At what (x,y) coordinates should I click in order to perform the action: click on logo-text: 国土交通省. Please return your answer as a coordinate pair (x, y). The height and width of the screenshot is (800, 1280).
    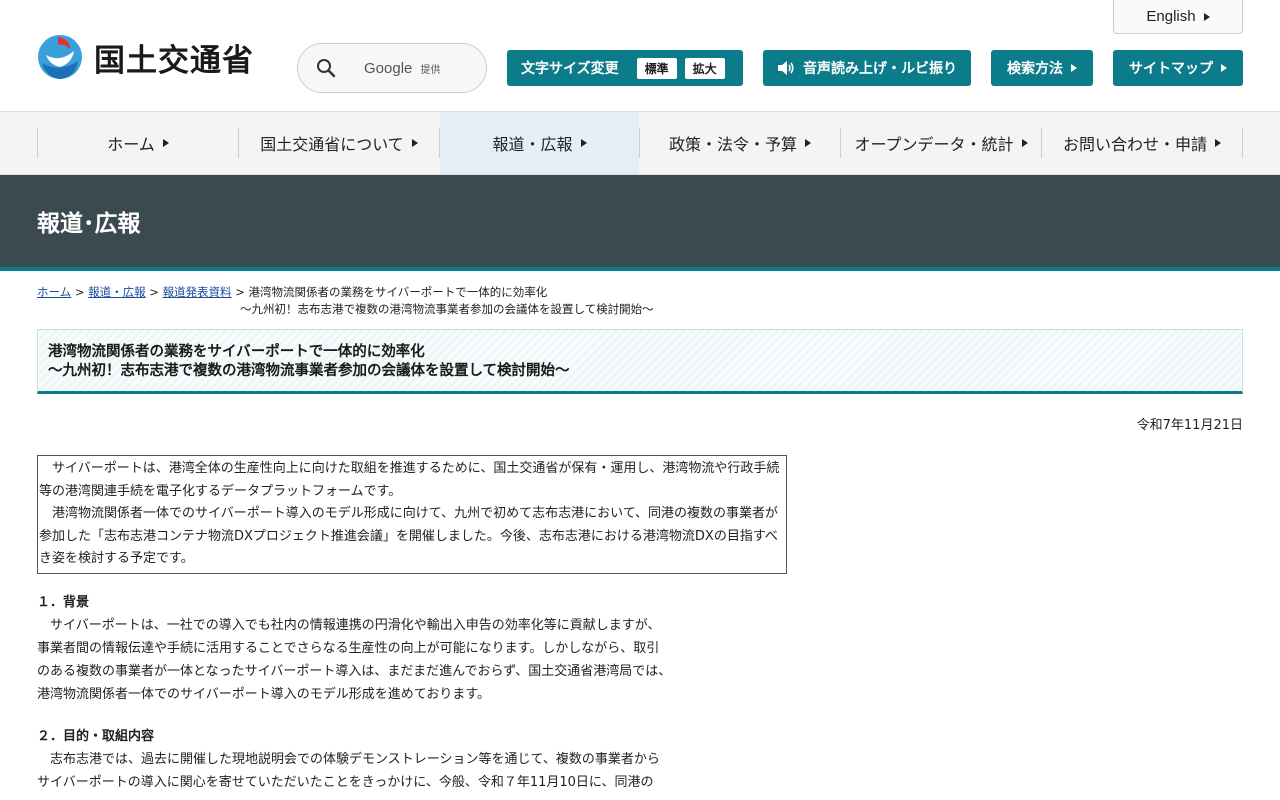
    Looking at the image, I should click on (174, 60).